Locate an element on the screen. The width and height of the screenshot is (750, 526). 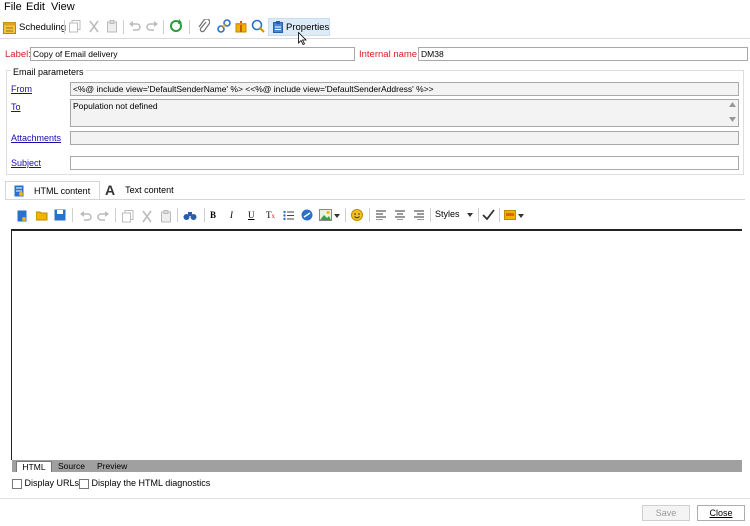
to-field: Population not defined is located at coordinates (404, 113).